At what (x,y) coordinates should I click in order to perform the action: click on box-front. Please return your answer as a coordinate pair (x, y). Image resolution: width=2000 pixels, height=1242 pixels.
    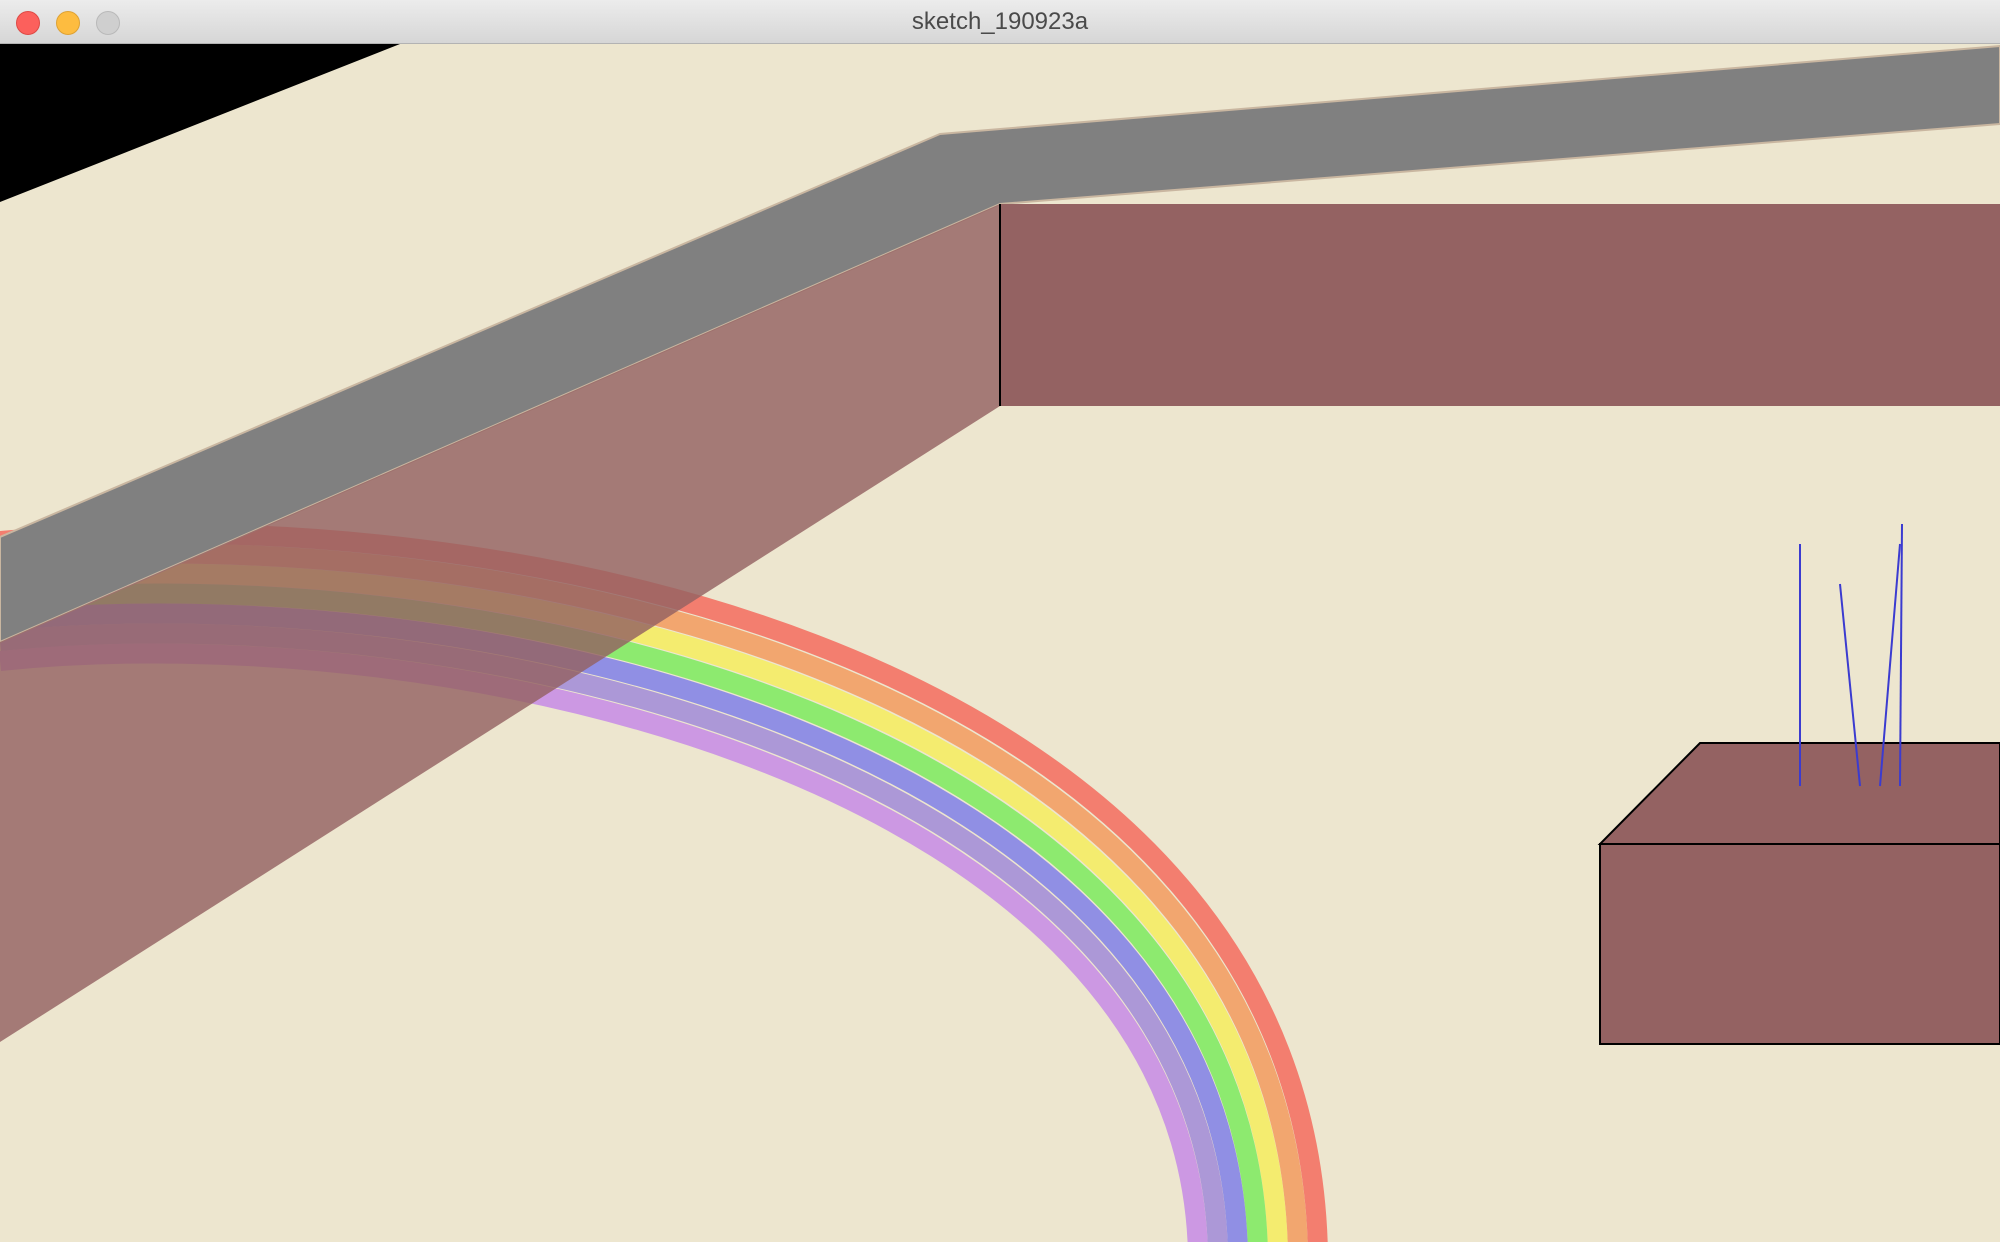
    Looking at the image, I should click on (1799, 944).